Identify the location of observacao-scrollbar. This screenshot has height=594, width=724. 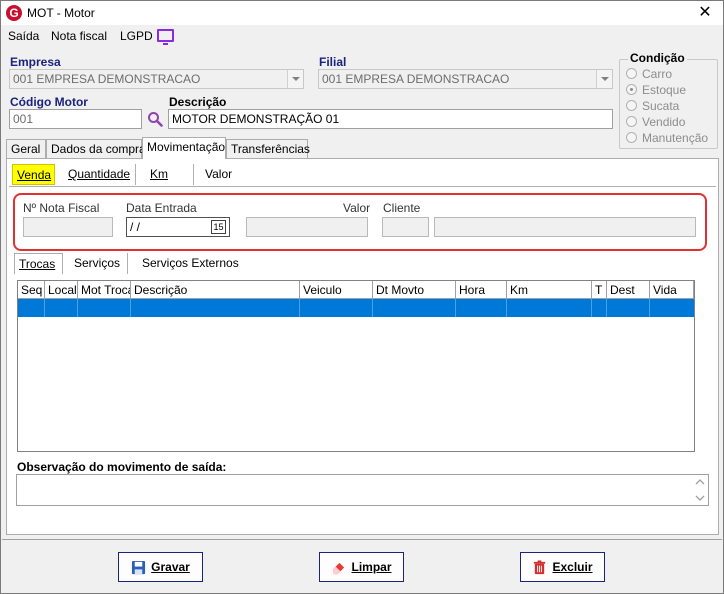
(700, 490).